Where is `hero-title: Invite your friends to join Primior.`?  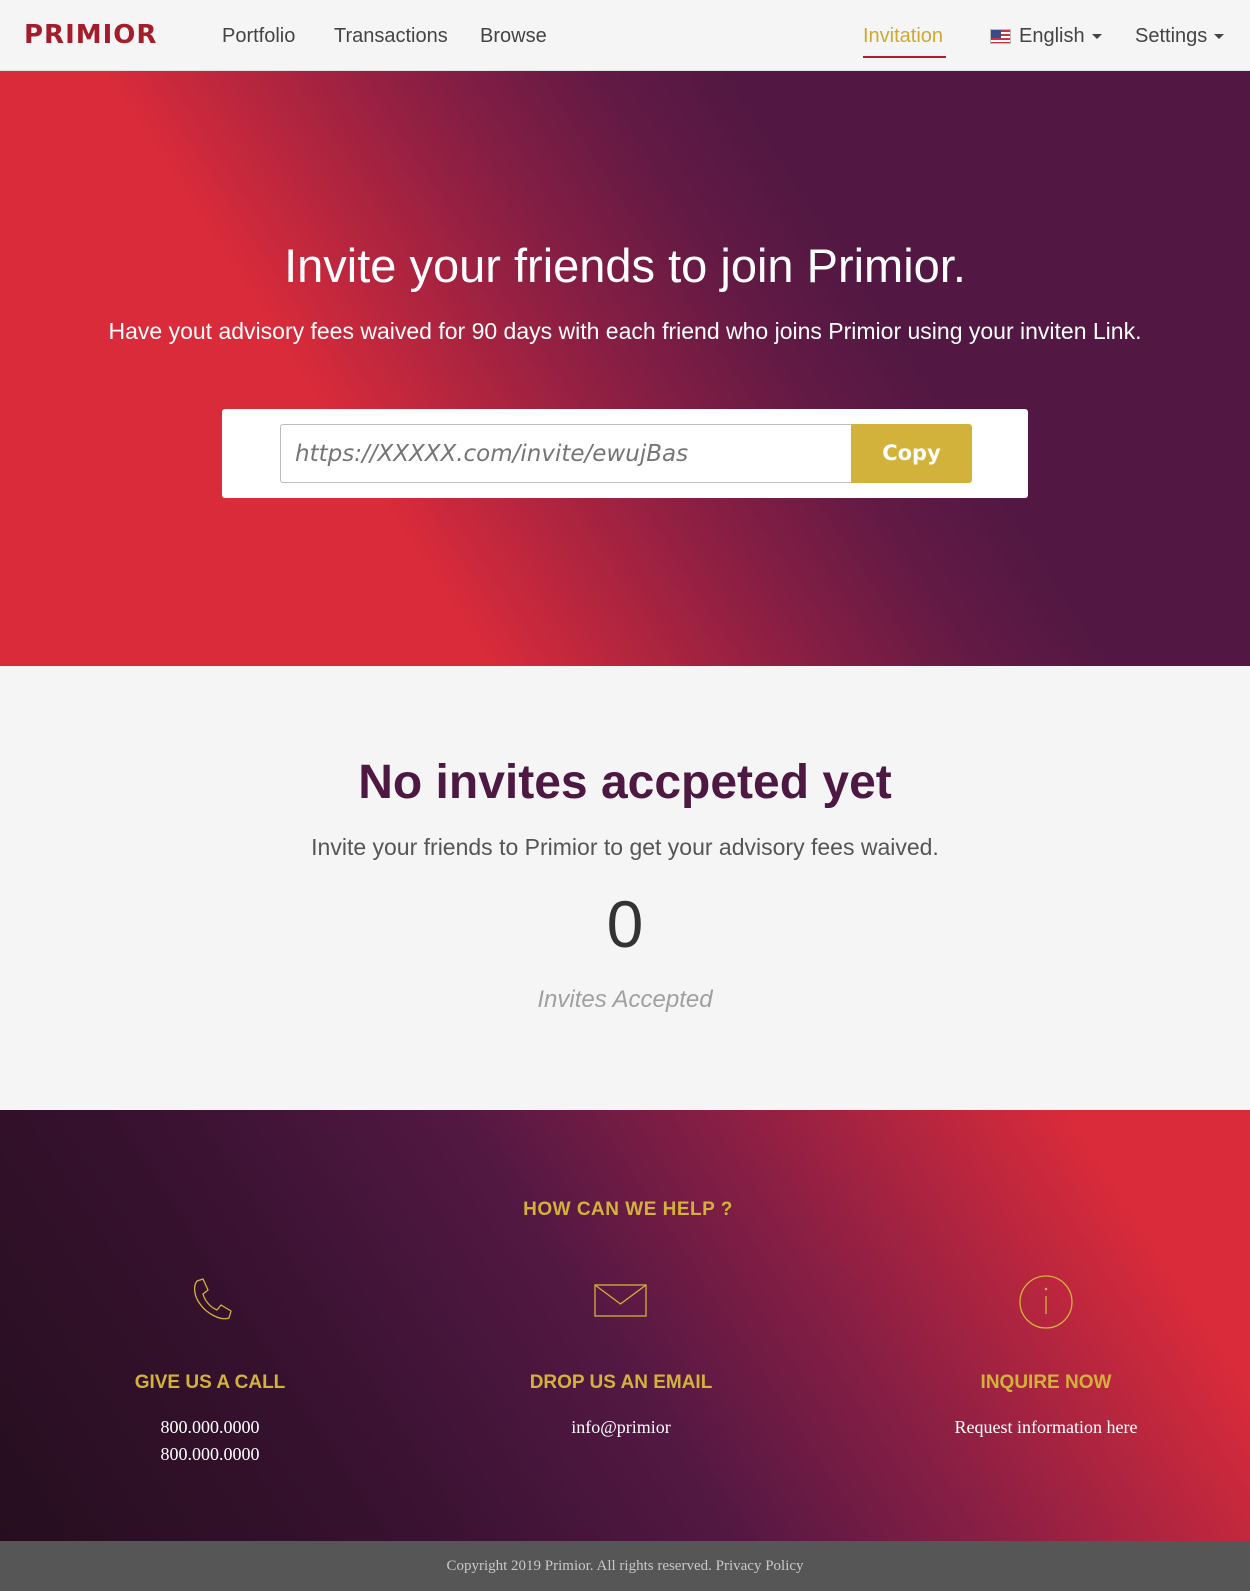 hero-title: Invite your friends to join Primior. is located at coordinates (625, 265).